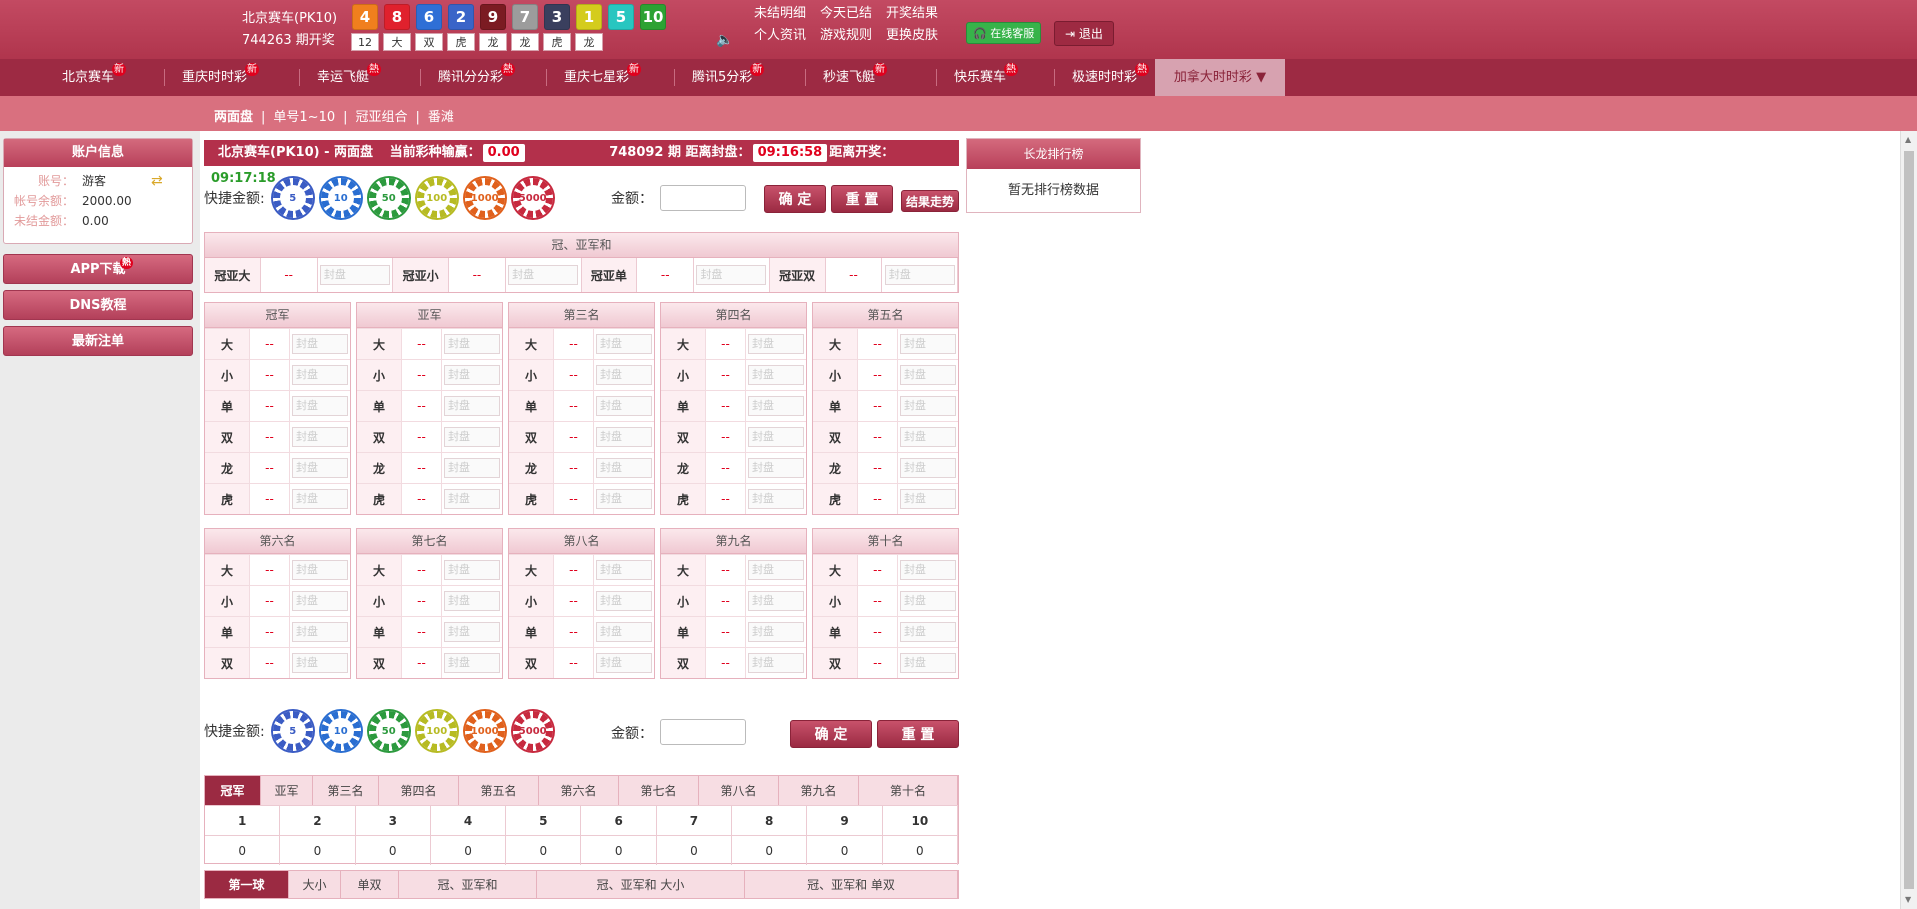 The image size is (1917, 909). What do you see at coordinates (340, 731) in the screenshot?
I see `chip-10: 10` at bounding box center [340, 731].